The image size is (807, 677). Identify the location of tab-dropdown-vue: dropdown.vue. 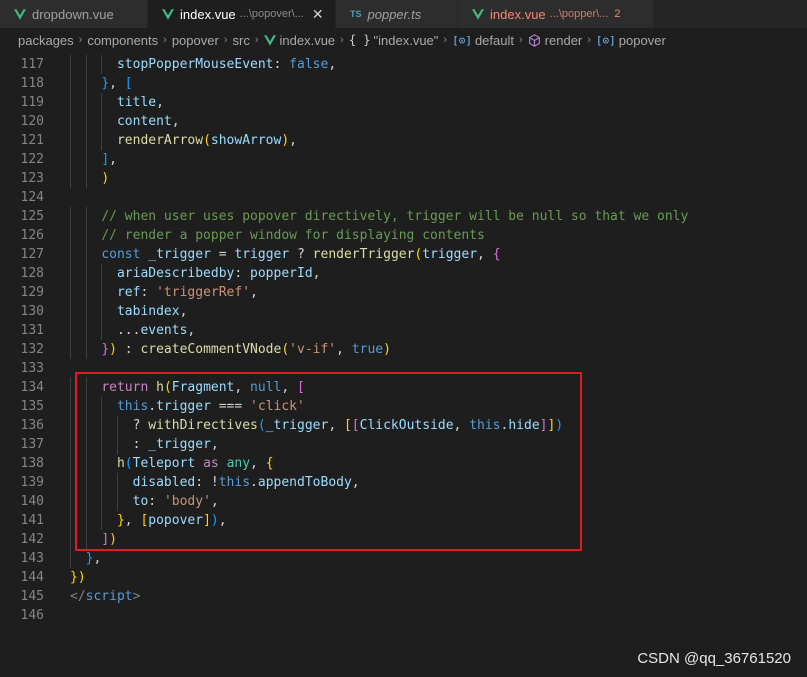
(74, 14).